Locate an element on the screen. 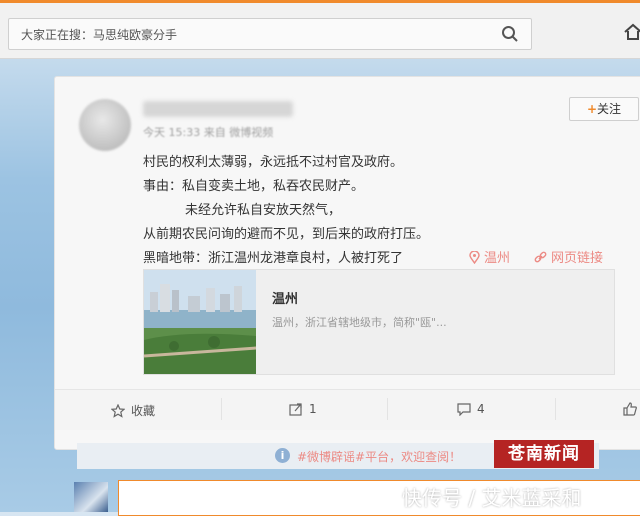 The image size is (640, 516). watermark: 快传号 / 艾米蓝采和 is located at coordinates (492, 498).